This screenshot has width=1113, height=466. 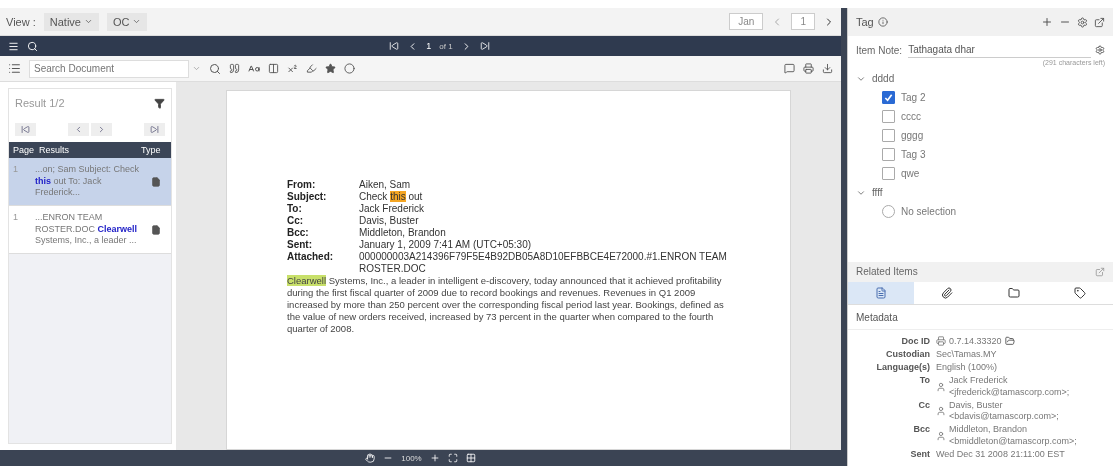 What do you see at coordinates (273, 68) in the screenshot?
I see `columns-icon` at bounding box center [273, 68].